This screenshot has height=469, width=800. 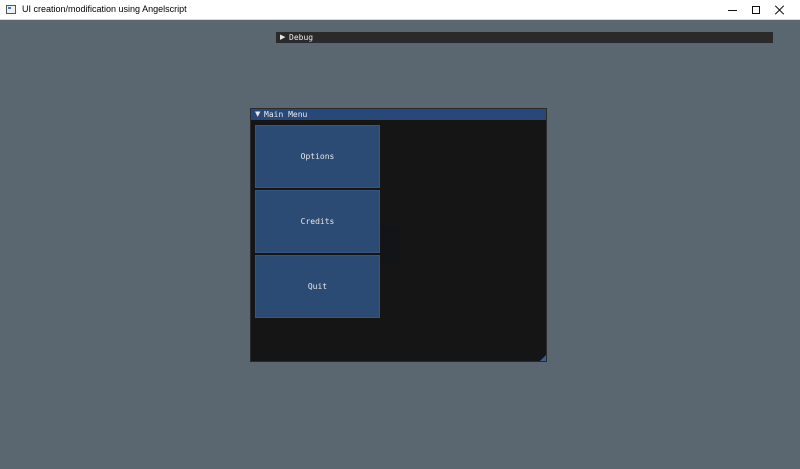 I want to click on quit-button: Quit, so click(x=317, y=286).